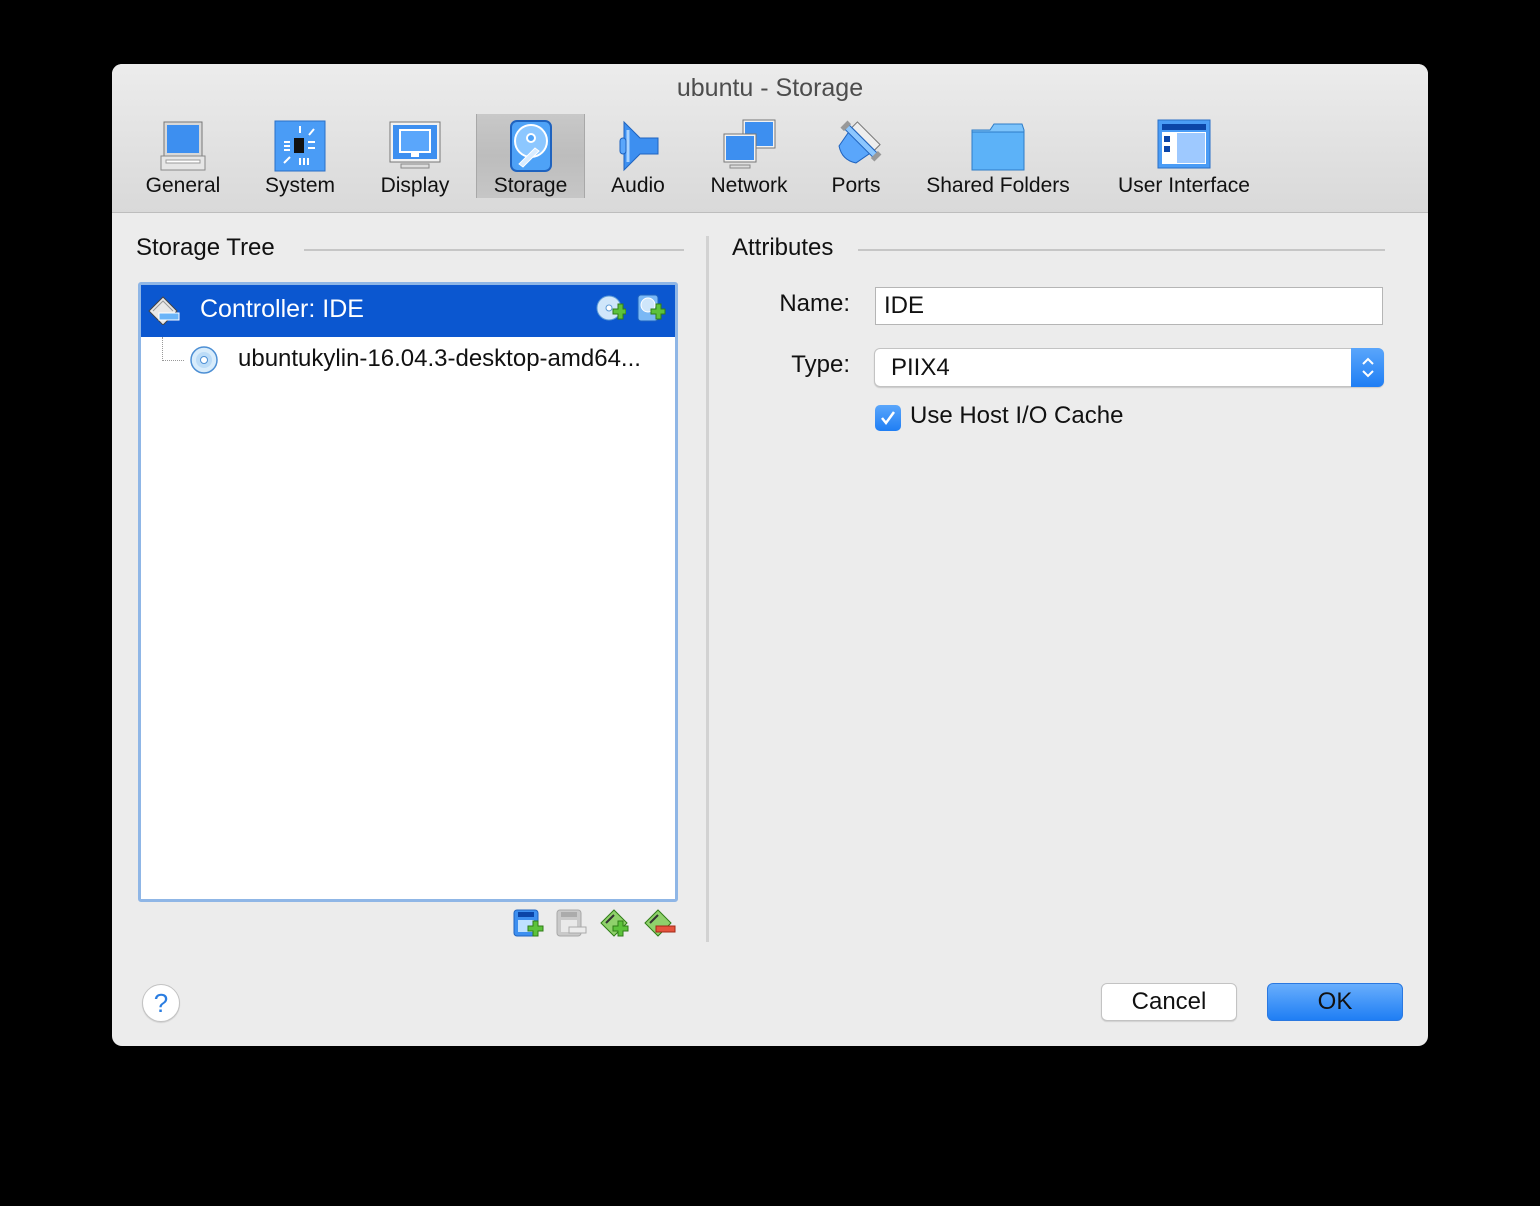  What do you see at coordinates (205, 247) in the screenshot?
I see `storage-tree-heading: Storage Tree` at bounding box center [205, 247].